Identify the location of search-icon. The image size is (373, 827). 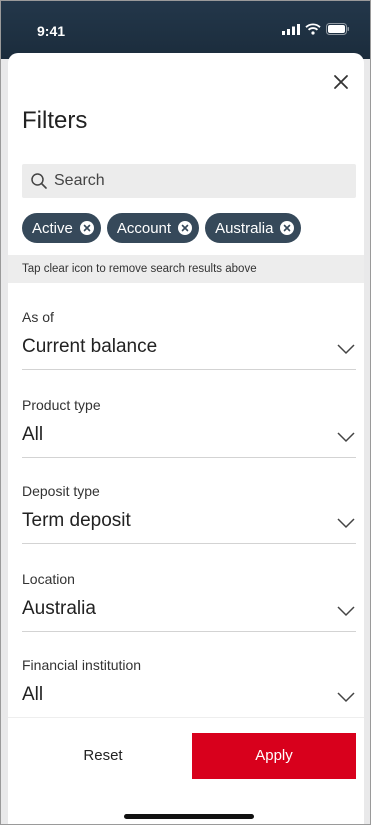
(39, 181).